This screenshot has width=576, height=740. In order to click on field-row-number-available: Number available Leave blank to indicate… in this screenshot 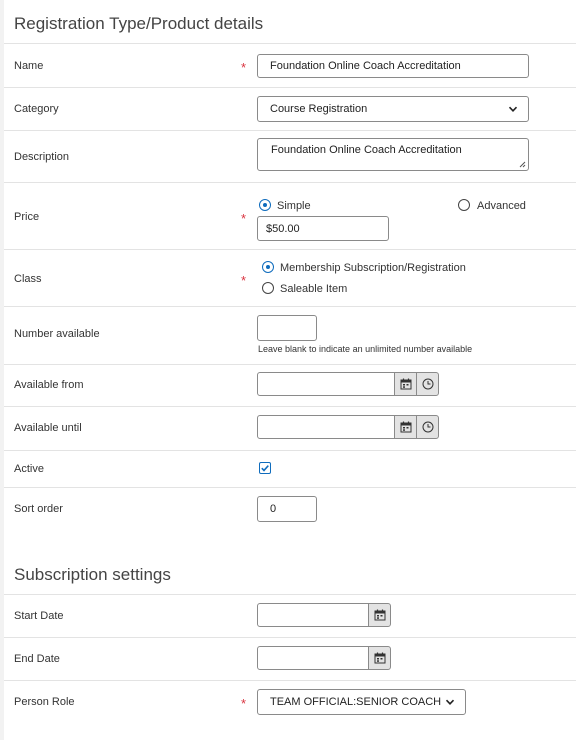, I will do `click(290, 336)`.